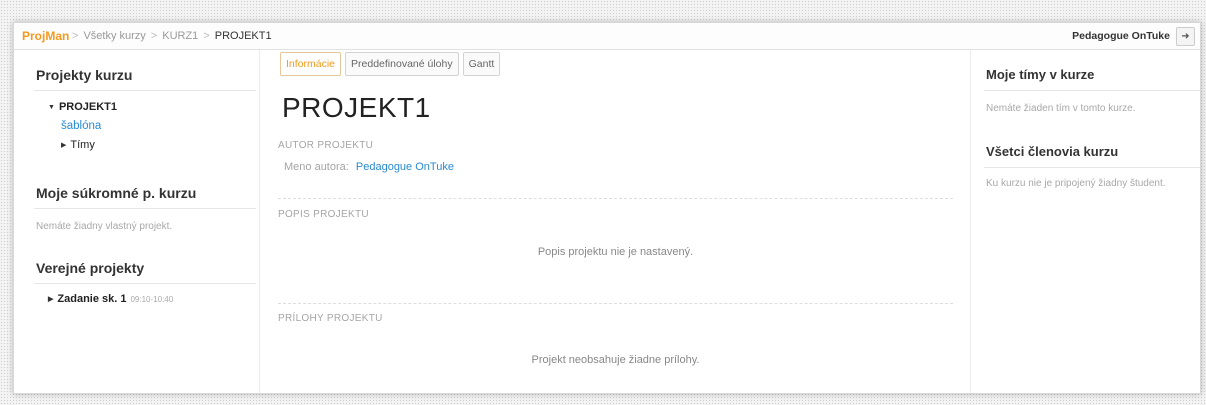 This screenshot has height=405, width=1206. I want to click on private-projects-title: Moje súkromné p. kurzu, so click(116, 193).